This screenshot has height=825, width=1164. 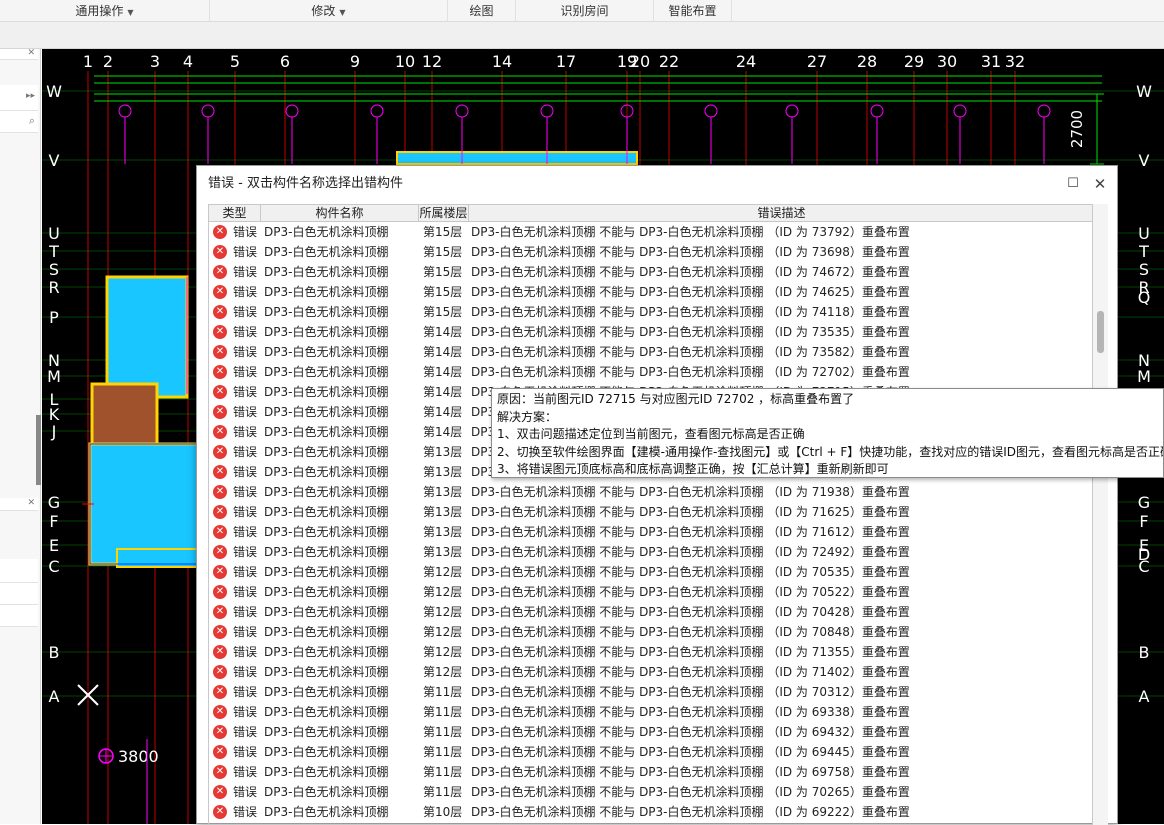 I want to click on column-header-type: 类型, so click(x=235, y=213).